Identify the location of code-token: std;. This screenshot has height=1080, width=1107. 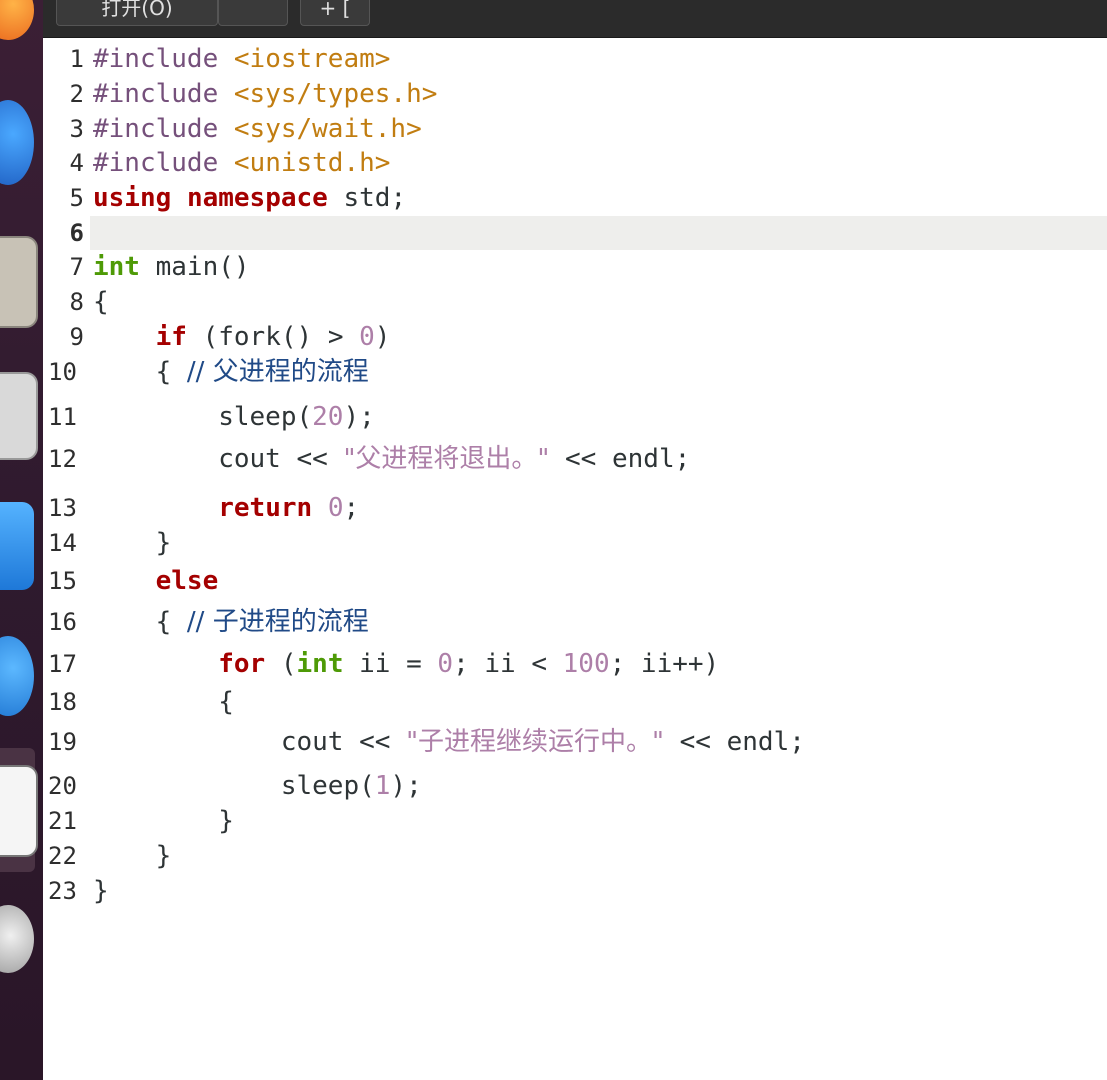
(367, 198).